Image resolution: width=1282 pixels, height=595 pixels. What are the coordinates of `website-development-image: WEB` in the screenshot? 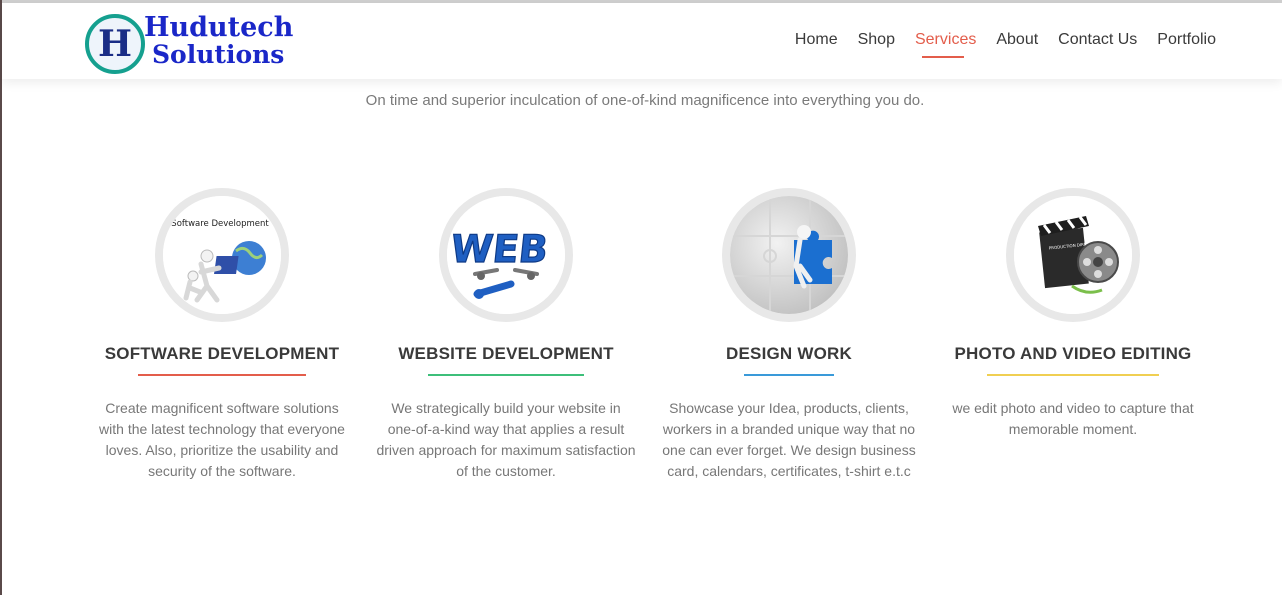 It's located at (506, 255).